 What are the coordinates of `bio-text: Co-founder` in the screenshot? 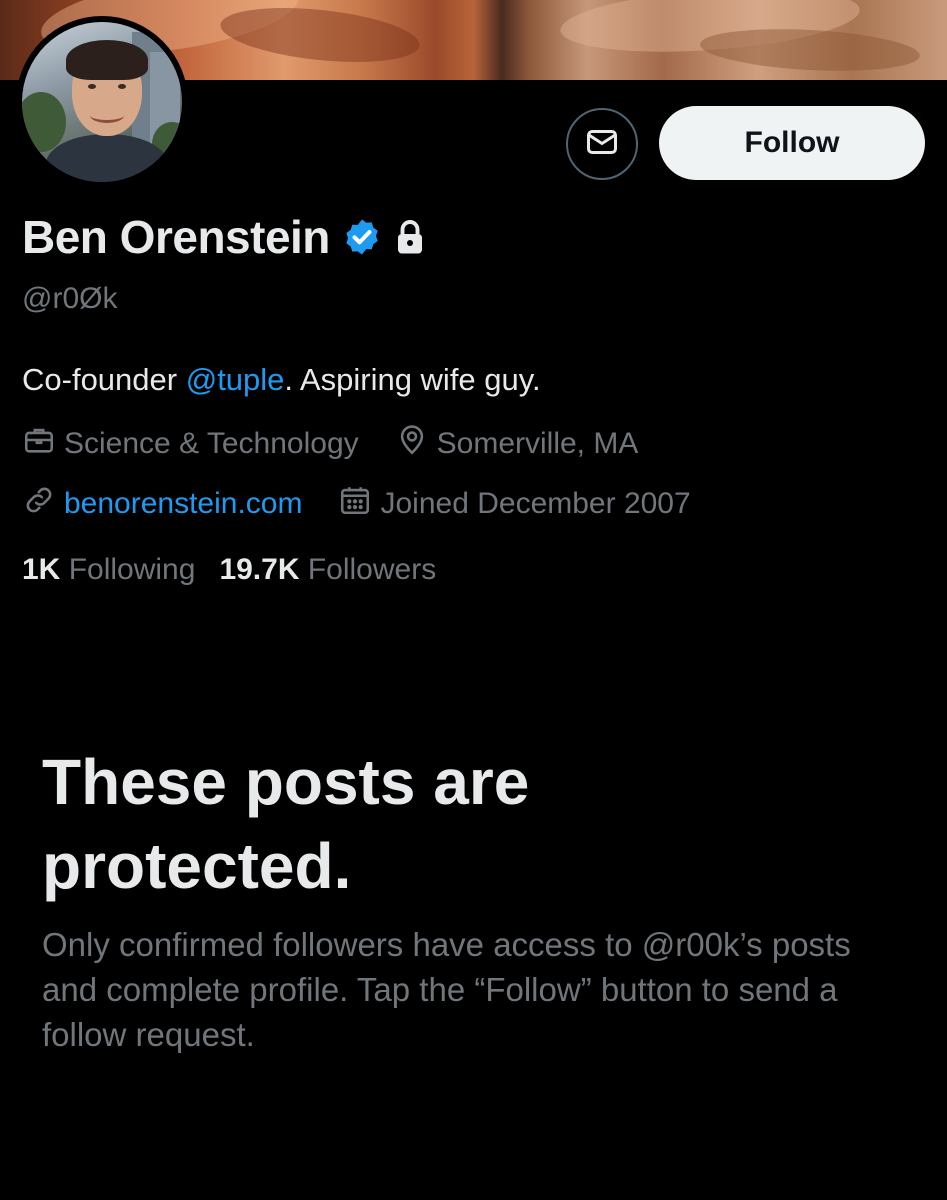 It's located at (104, 379).